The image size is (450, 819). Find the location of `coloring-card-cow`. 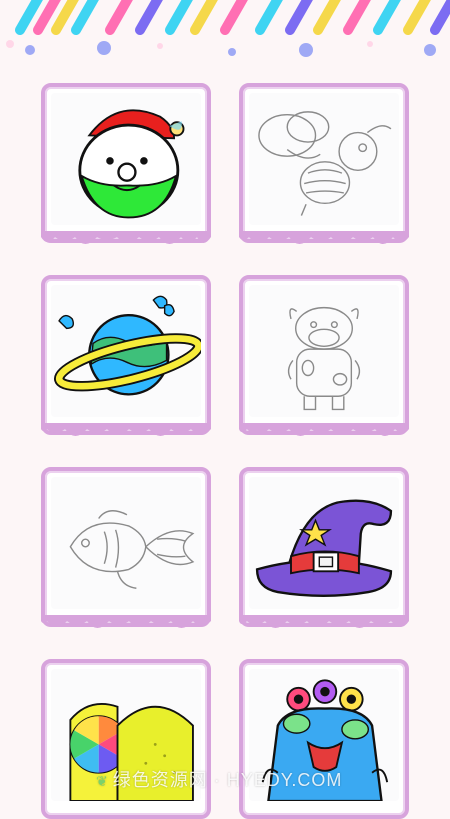

coloring-card-cow is located at coordinates (324, 355).